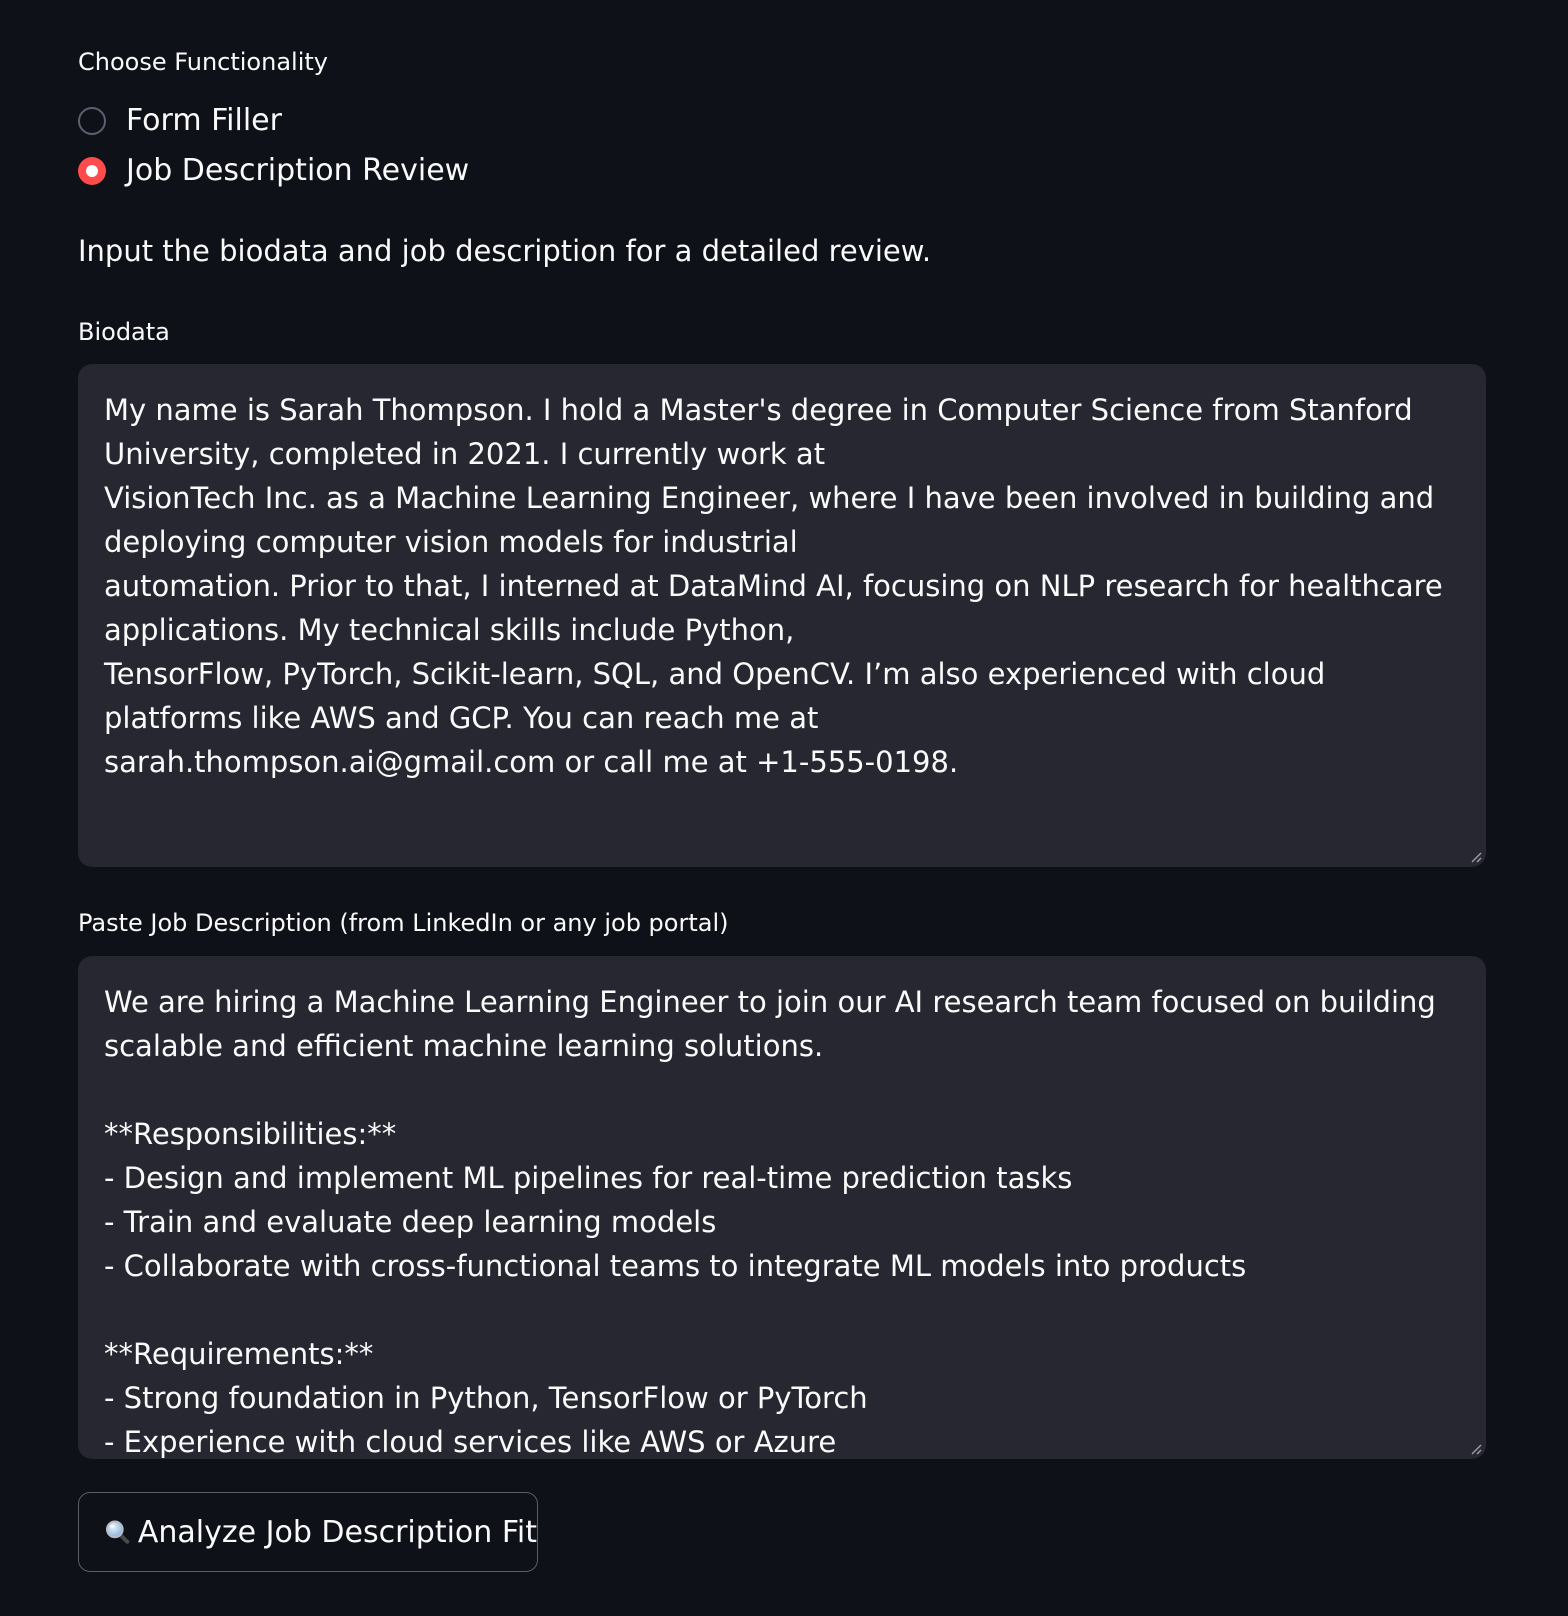 This screenshot has height=1616, width=1568. What do you see at coordinates (298, 170) in the screenshot?
I see `radio-label-job-description-review: Job Description Review` at bounding box center [298, 170].